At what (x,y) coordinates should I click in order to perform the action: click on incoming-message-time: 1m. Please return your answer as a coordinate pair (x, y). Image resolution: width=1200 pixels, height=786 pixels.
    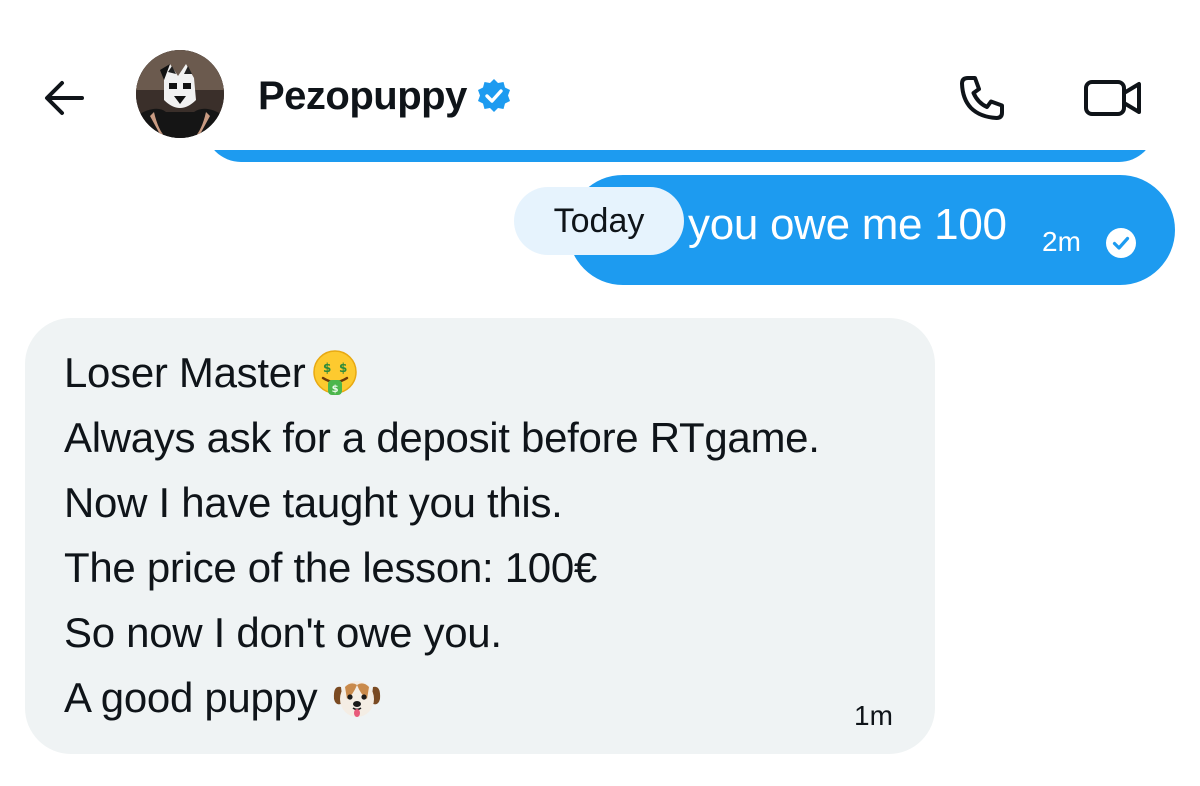
    Looking at the image, I should click on (873, 715).